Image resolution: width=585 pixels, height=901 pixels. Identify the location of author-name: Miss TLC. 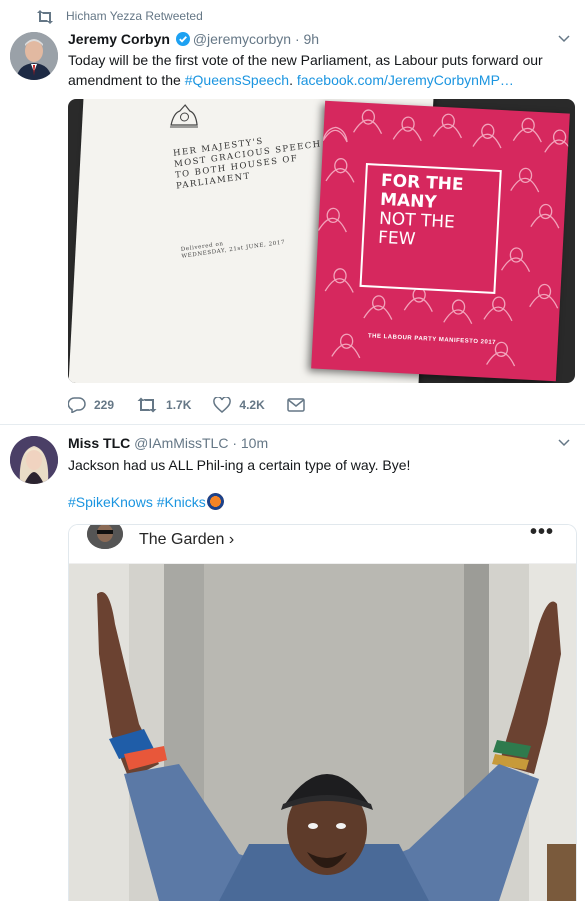
(99, 443).